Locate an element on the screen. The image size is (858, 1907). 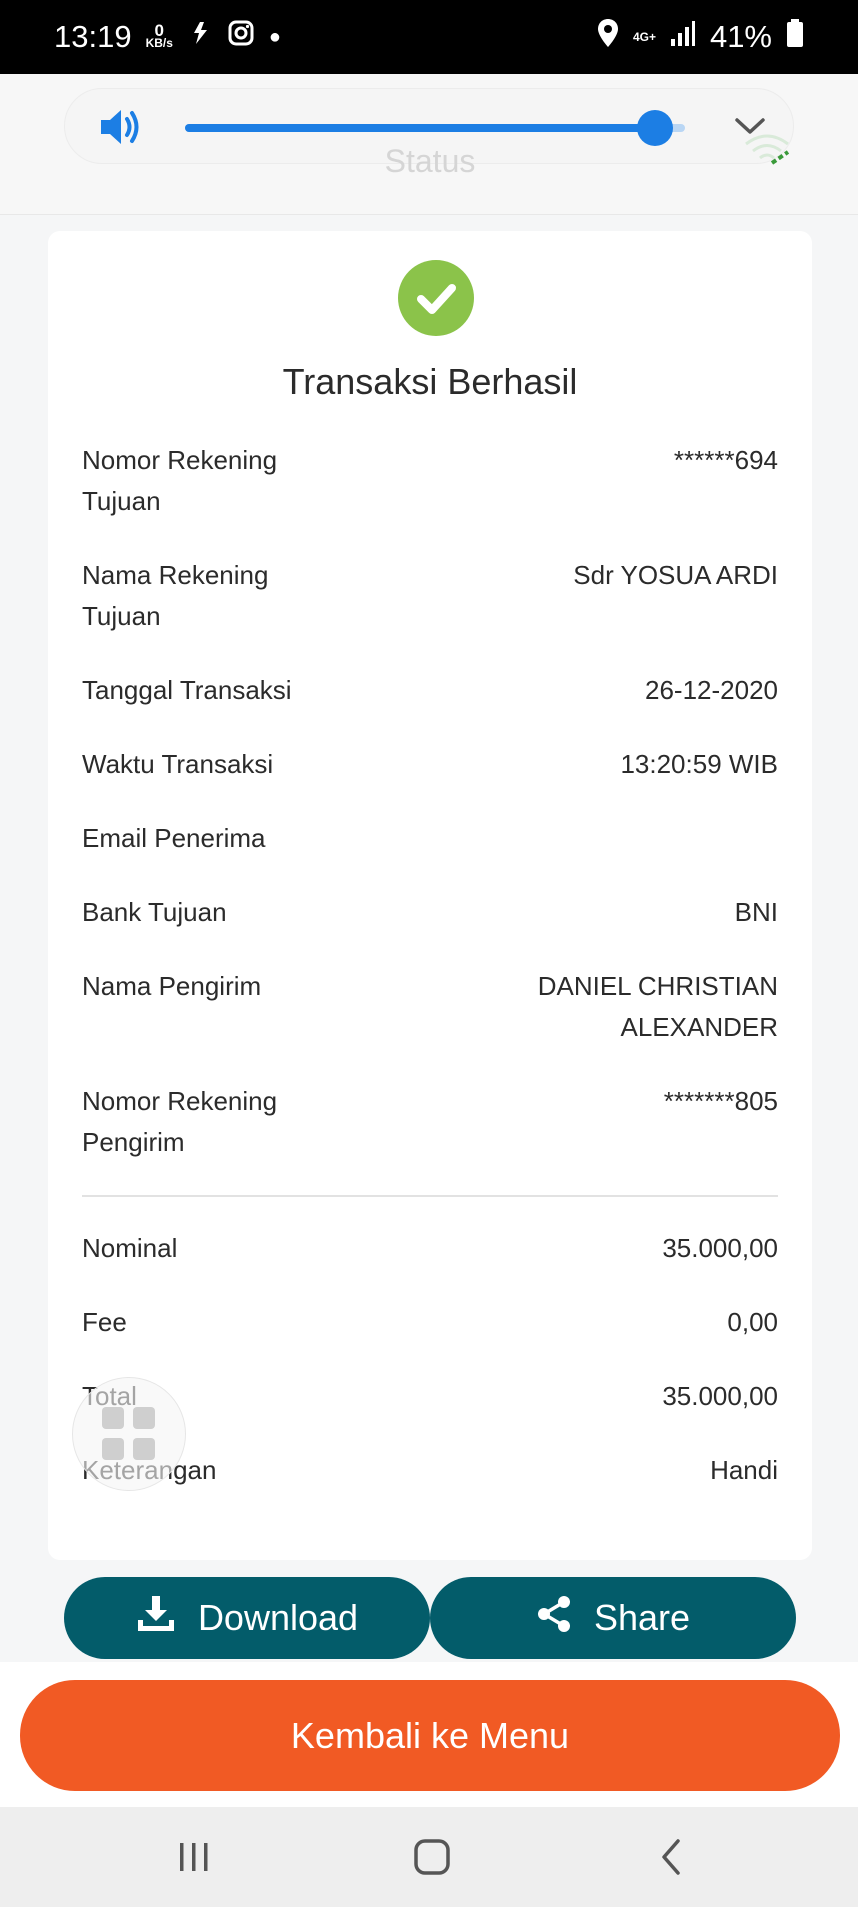
notification-icon is located at coordinates (200, 37).